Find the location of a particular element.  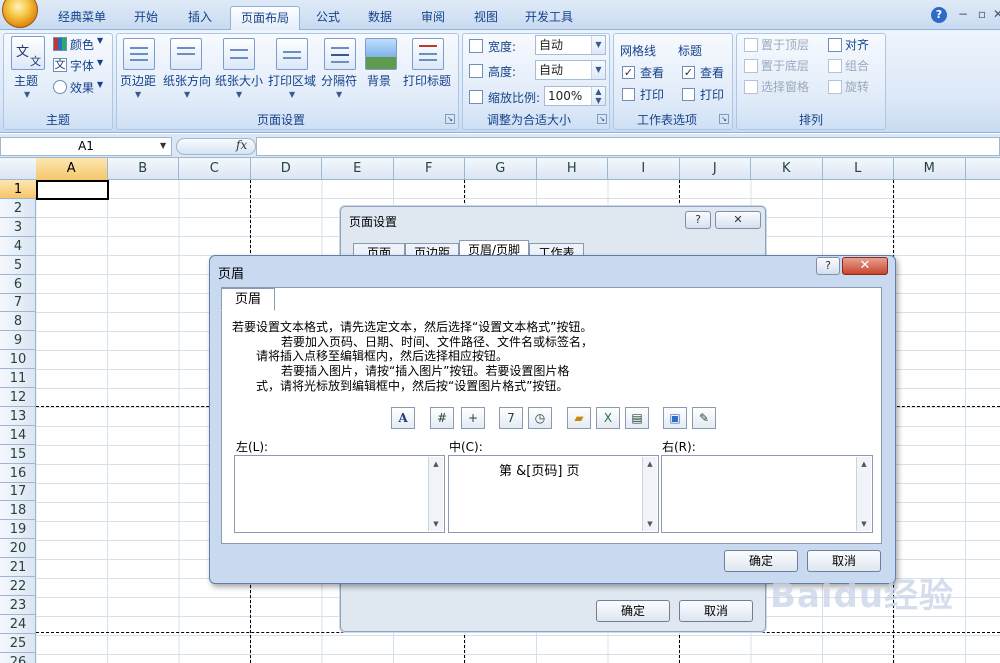

sheet-options-launcher-icon: ↘ is located at coordinates (724, 119).